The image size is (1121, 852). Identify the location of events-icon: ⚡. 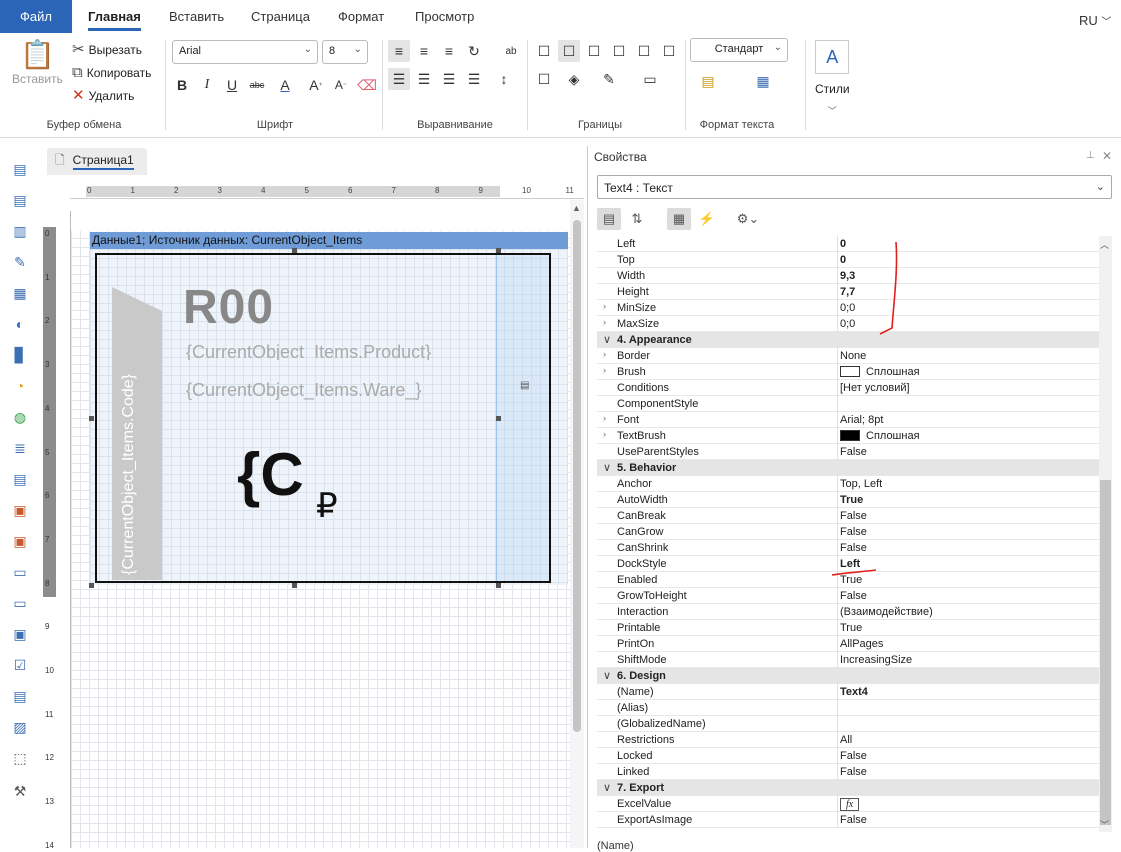
(707, 219).